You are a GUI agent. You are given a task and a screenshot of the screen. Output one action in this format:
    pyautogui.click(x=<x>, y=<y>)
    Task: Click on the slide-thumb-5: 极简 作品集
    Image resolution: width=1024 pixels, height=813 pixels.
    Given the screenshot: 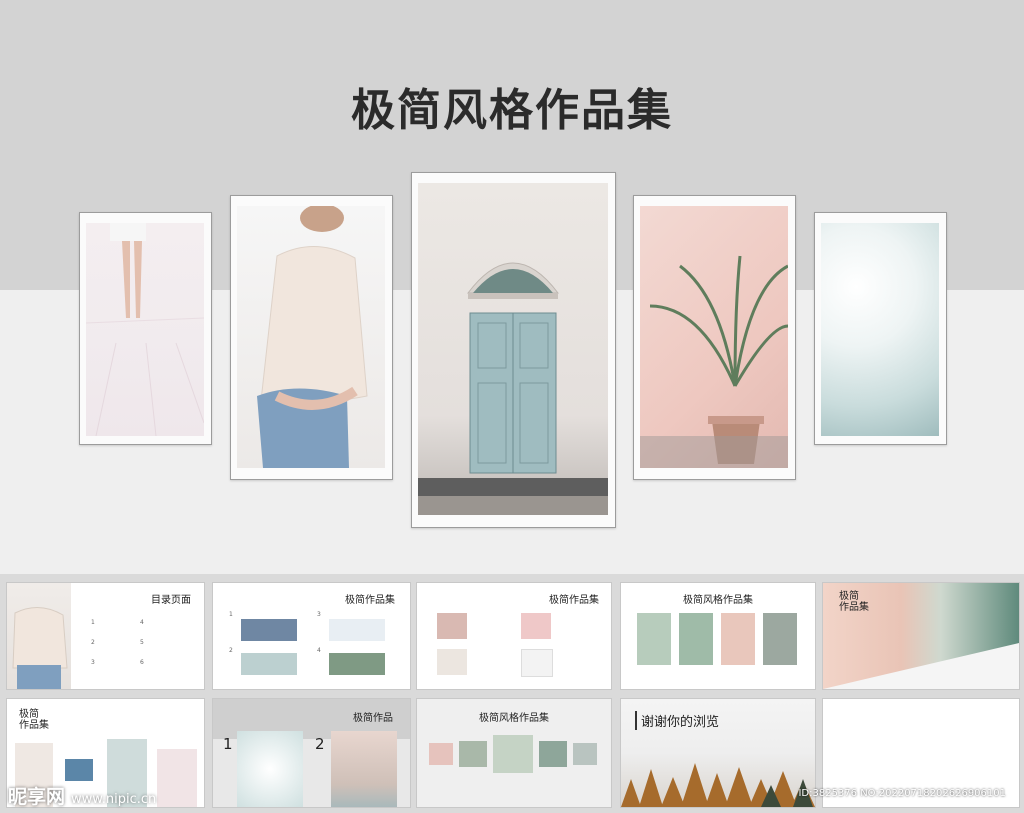 What is the action you would take?
    pyautogui.click(x=921, y=636)
    